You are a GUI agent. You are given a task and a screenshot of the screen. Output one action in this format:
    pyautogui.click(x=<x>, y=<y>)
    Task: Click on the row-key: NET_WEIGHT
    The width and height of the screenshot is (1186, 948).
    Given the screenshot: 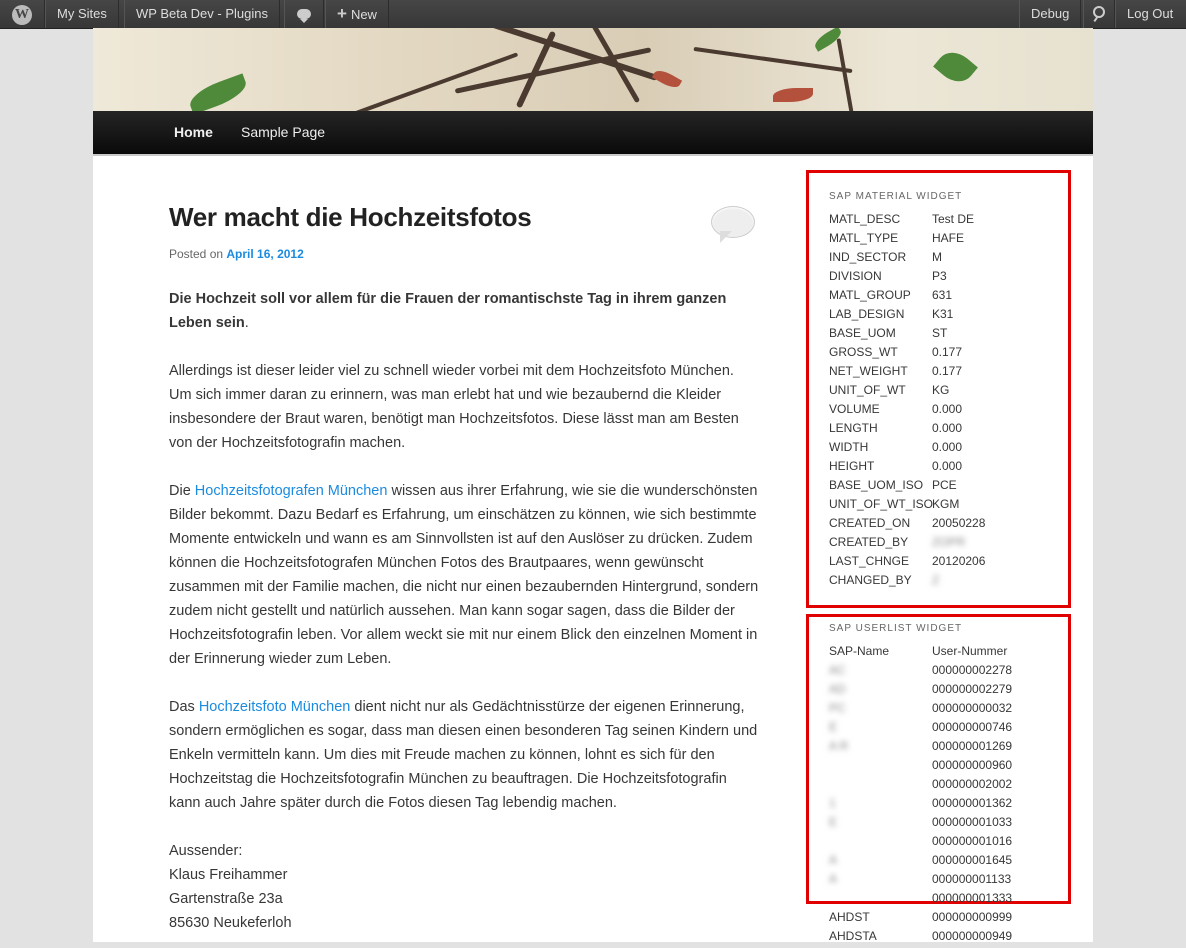 What is the action you would take?
    pyautogui.click(x=868, y=371)
    